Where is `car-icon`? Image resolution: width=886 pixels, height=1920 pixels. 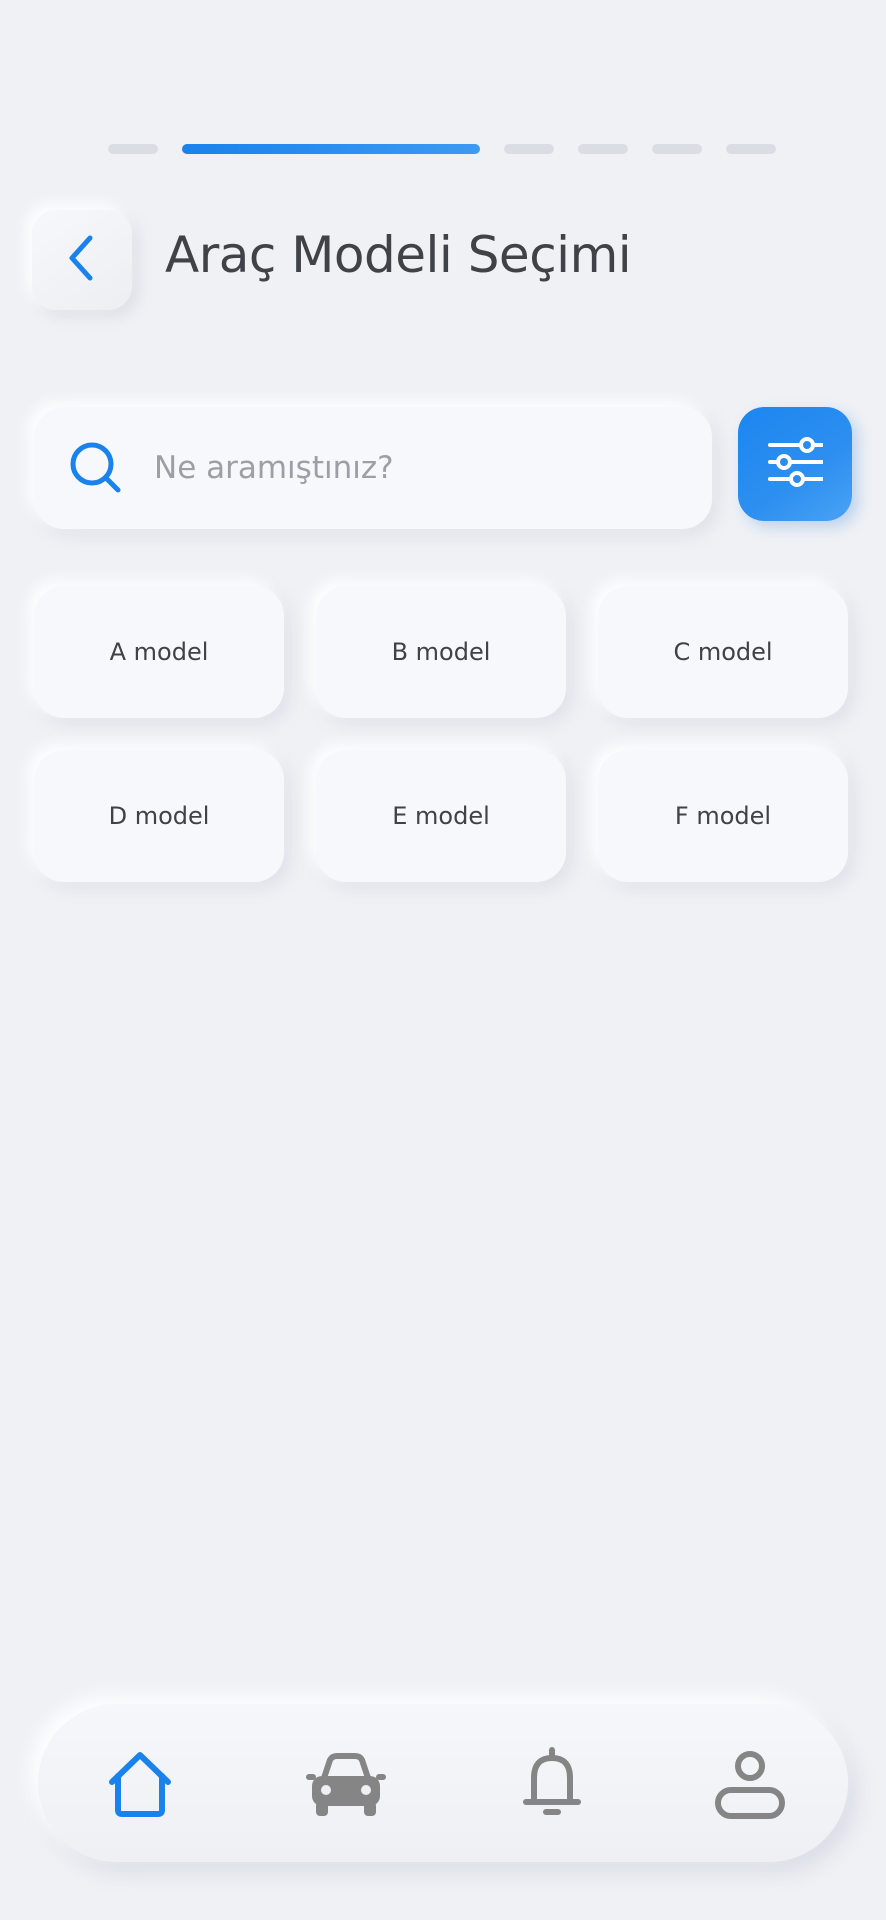
car-icon is located at coordinates (346, 1786).